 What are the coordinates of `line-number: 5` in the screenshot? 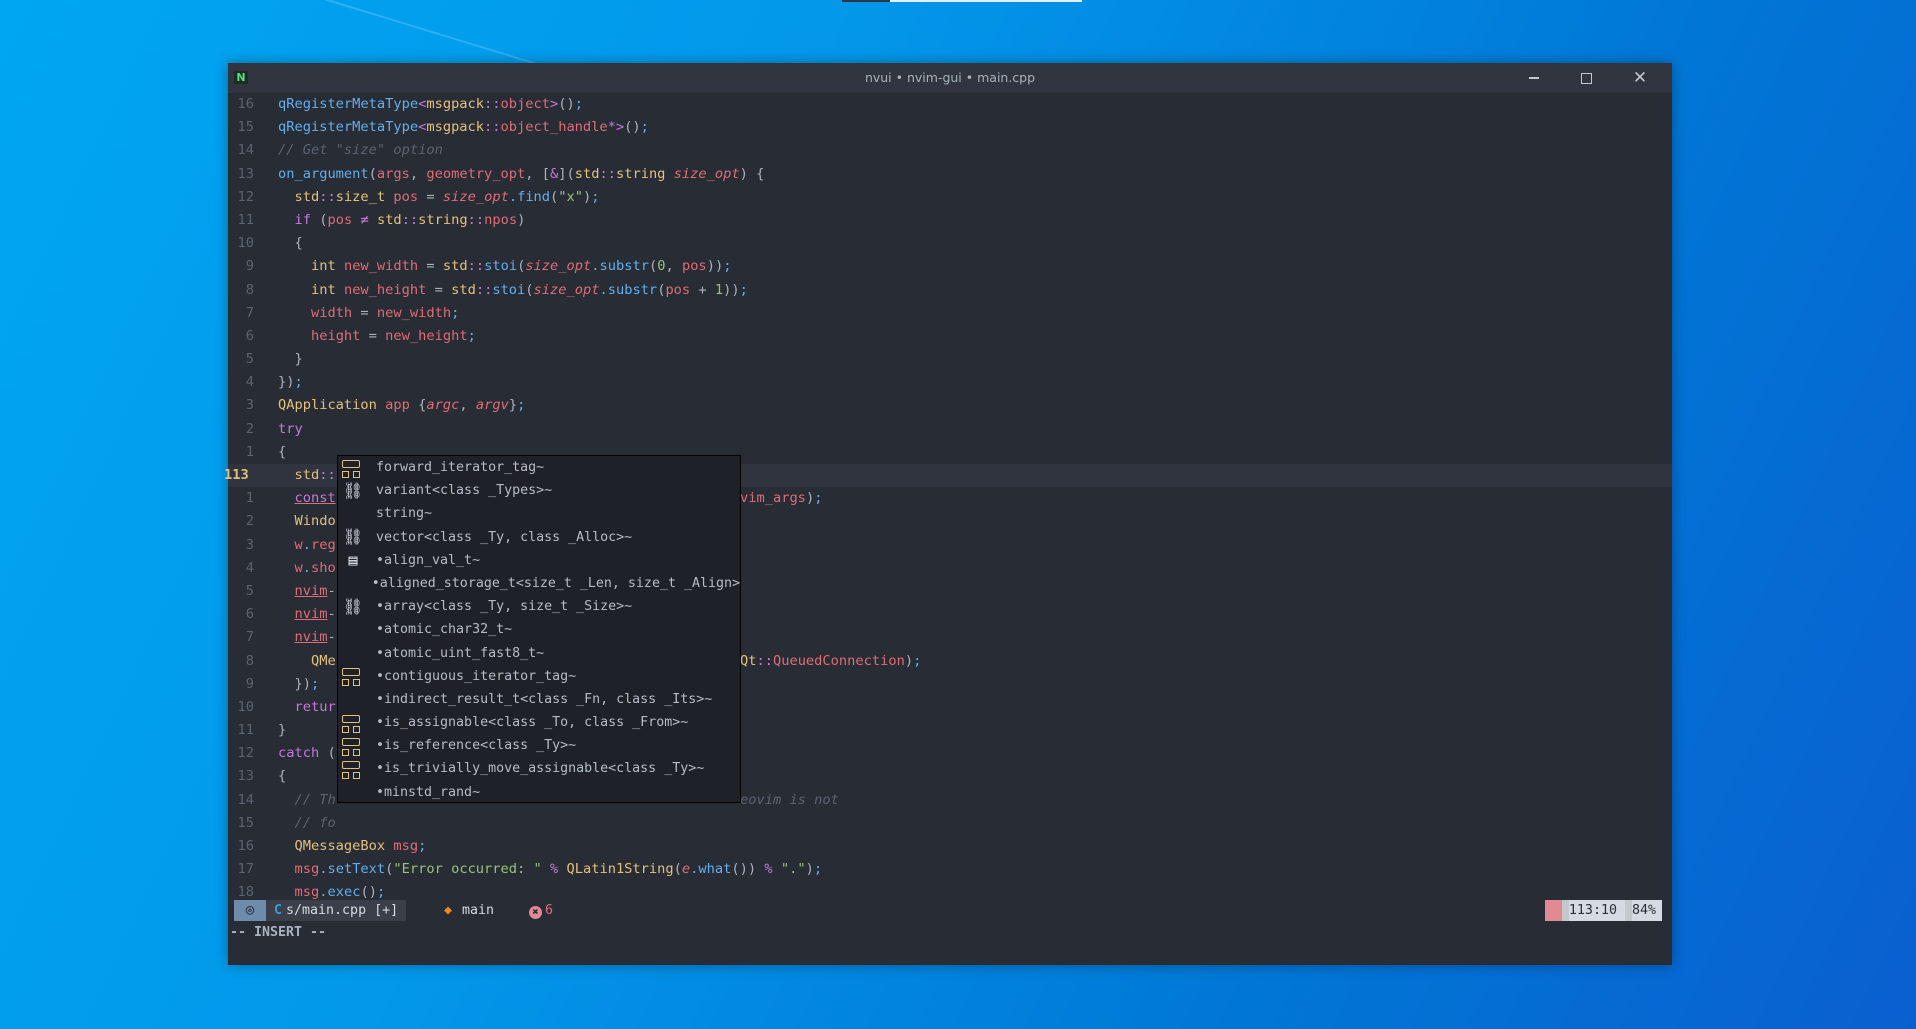 It's located at (249, 359).